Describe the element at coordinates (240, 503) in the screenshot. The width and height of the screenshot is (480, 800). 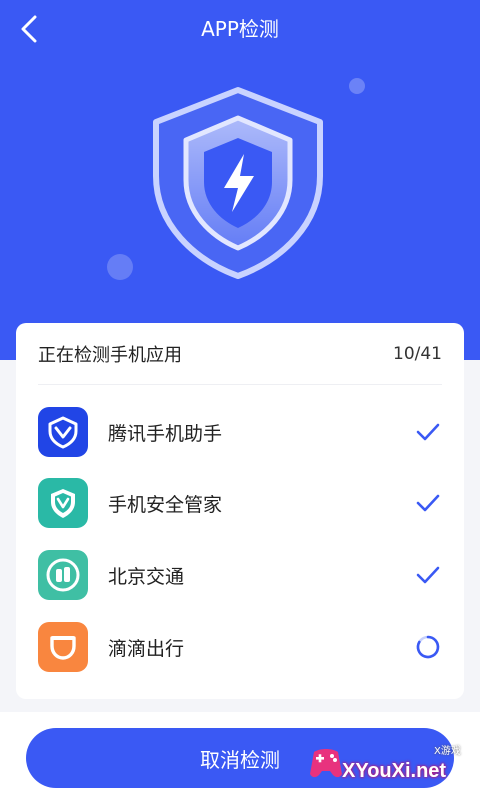
I see `list-item: 手机安全管家` at that location.